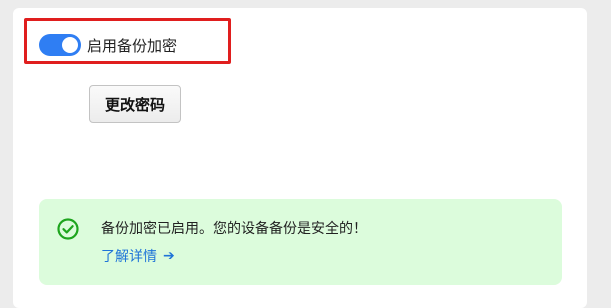  Describe the element at coordinates (135, 104) in the screenshot. I see `change-password-button: 更改密码` at that location.